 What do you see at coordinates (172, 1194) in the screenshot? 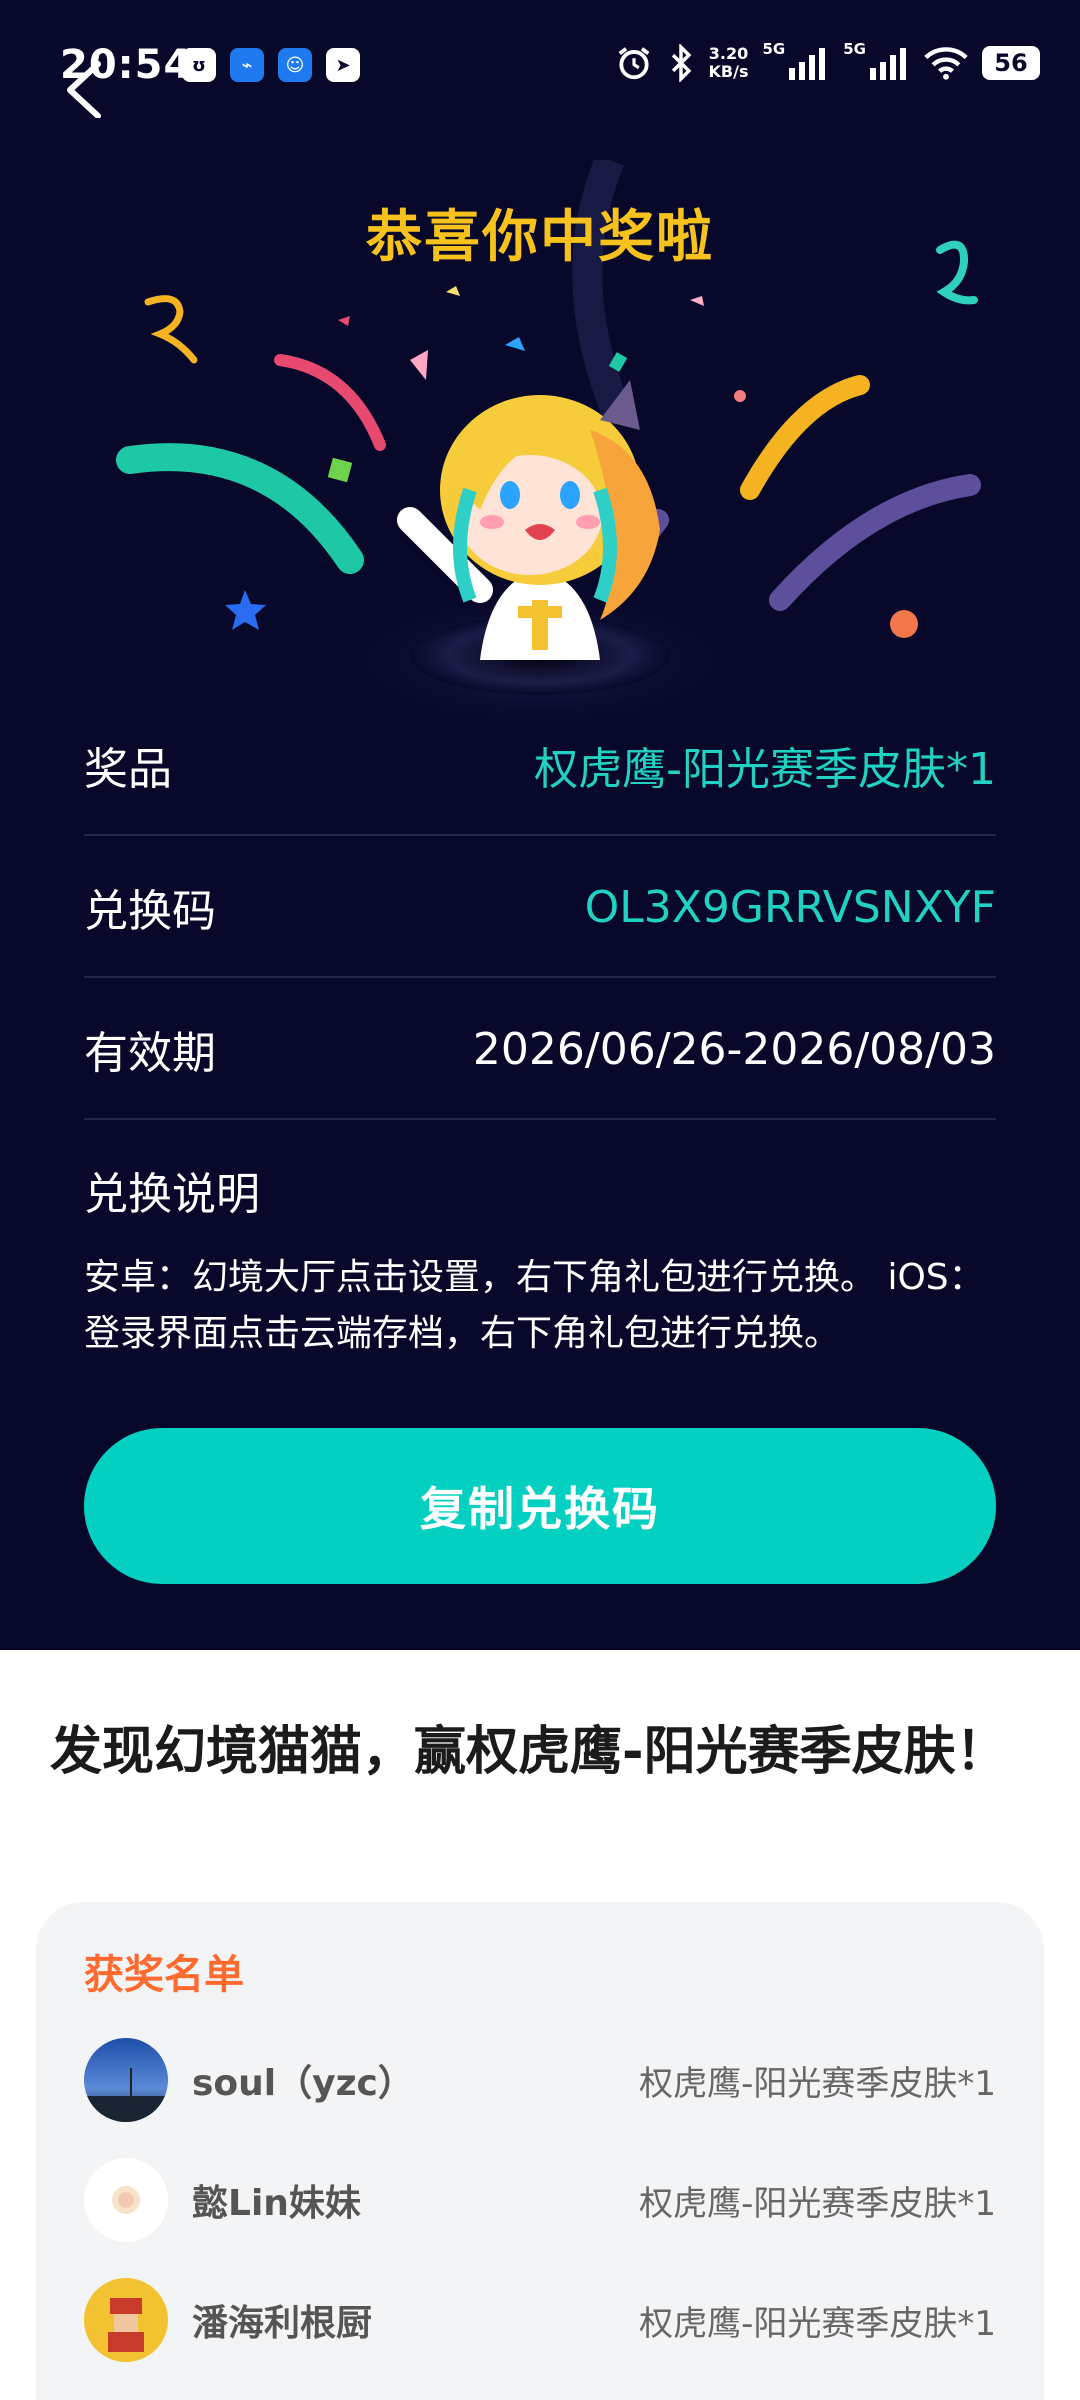
I see `instructions-title: 兑换说明` at bounding box center [172, 1194].